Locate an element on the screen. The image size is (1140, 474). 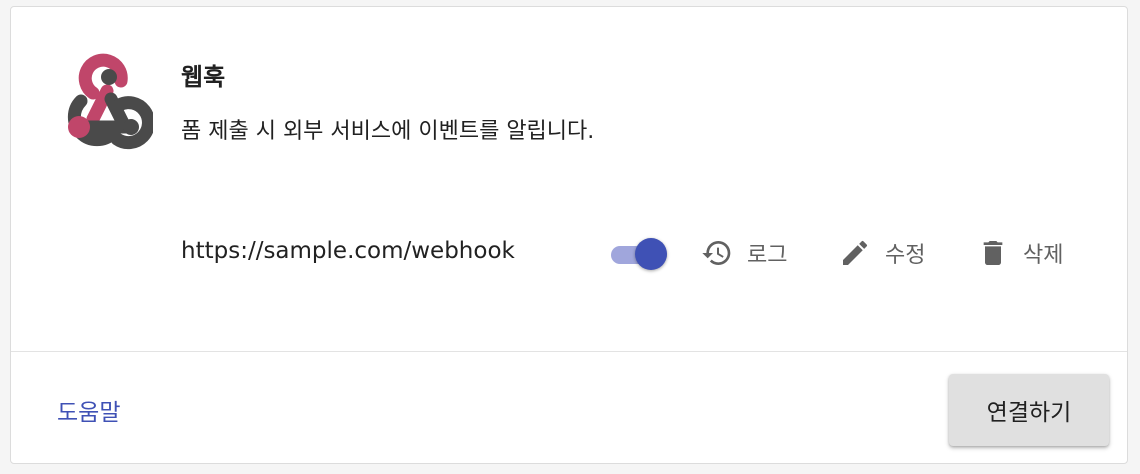
edit-button: 수정 is located at coordinates (882, 253).